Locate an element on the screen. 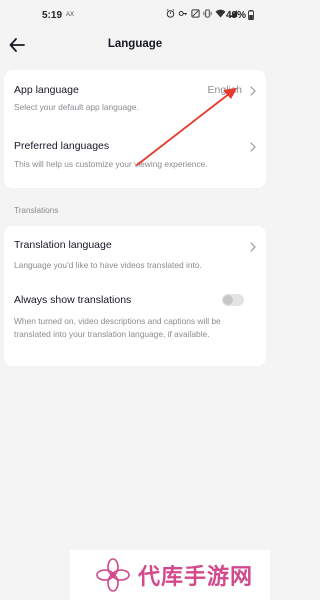  preferred-languages-label: Preferred languages is located at coordinates (62, 146).